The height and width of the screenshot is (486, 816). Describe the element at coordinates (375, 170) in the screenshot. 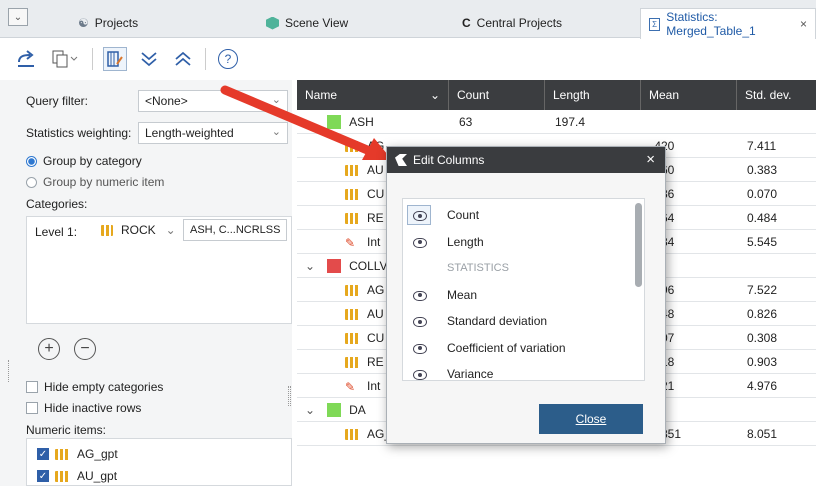

I see `row-name: AU` at that location.